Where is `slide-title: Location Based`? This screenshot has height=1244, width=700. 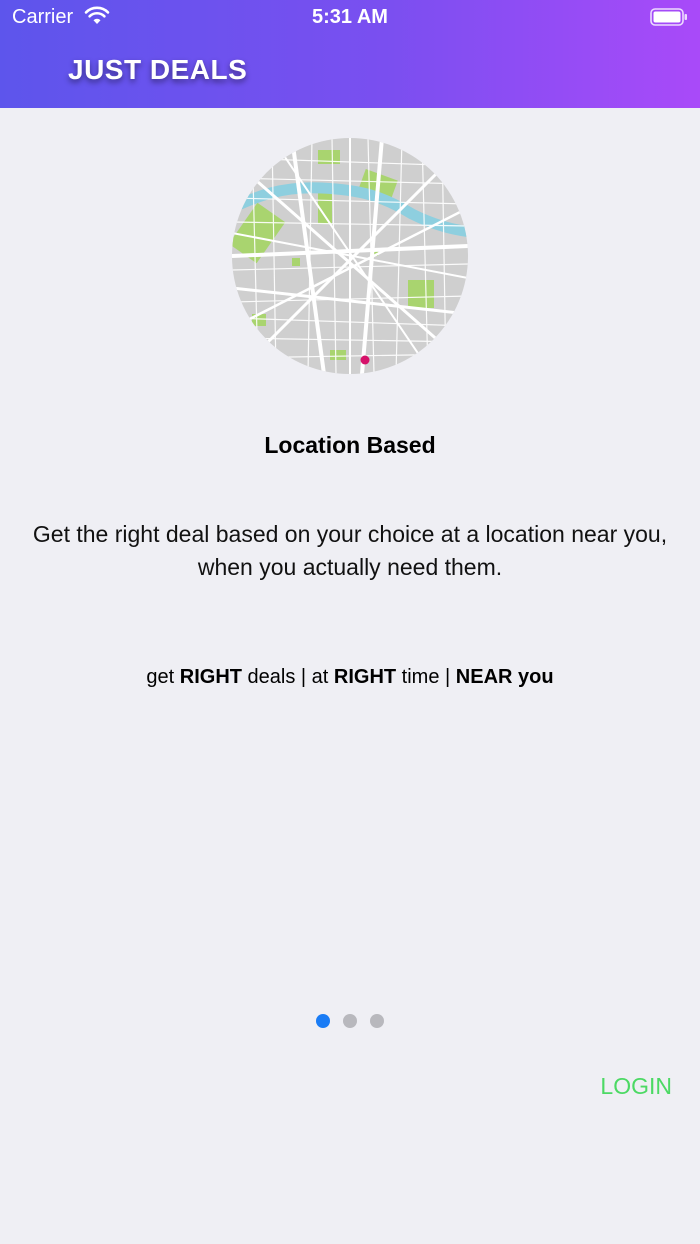
slide-title: Location Based is located at coordinates (350, 445).